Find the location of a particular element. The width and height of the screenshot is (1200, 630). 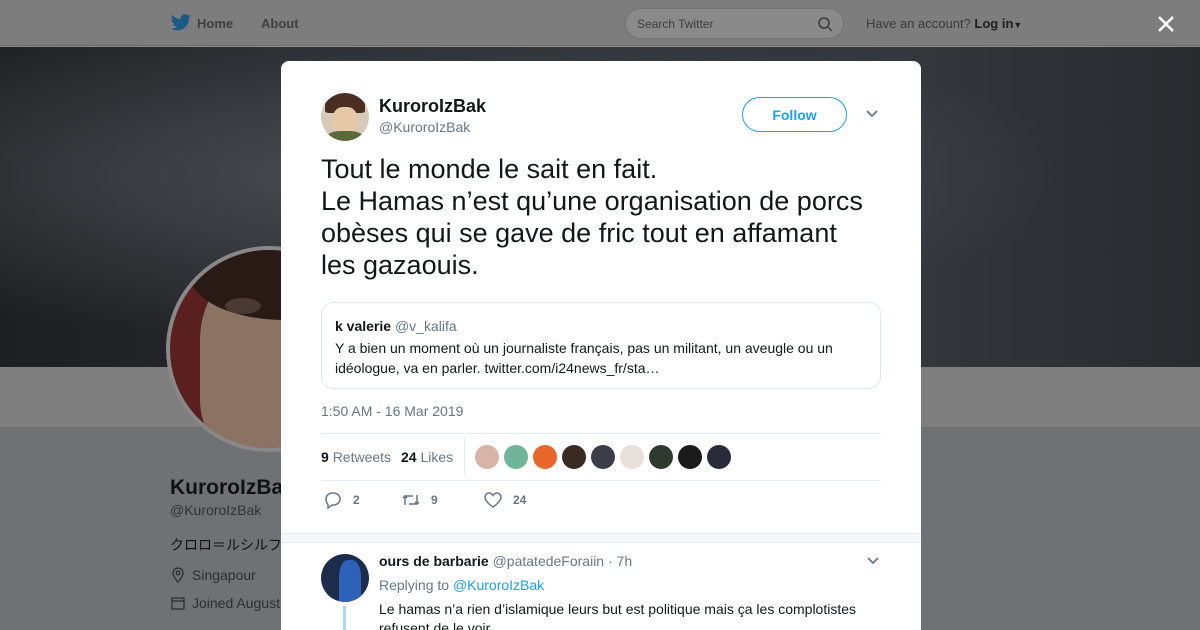

like-count: 24 is located at coordinates (520, 500).